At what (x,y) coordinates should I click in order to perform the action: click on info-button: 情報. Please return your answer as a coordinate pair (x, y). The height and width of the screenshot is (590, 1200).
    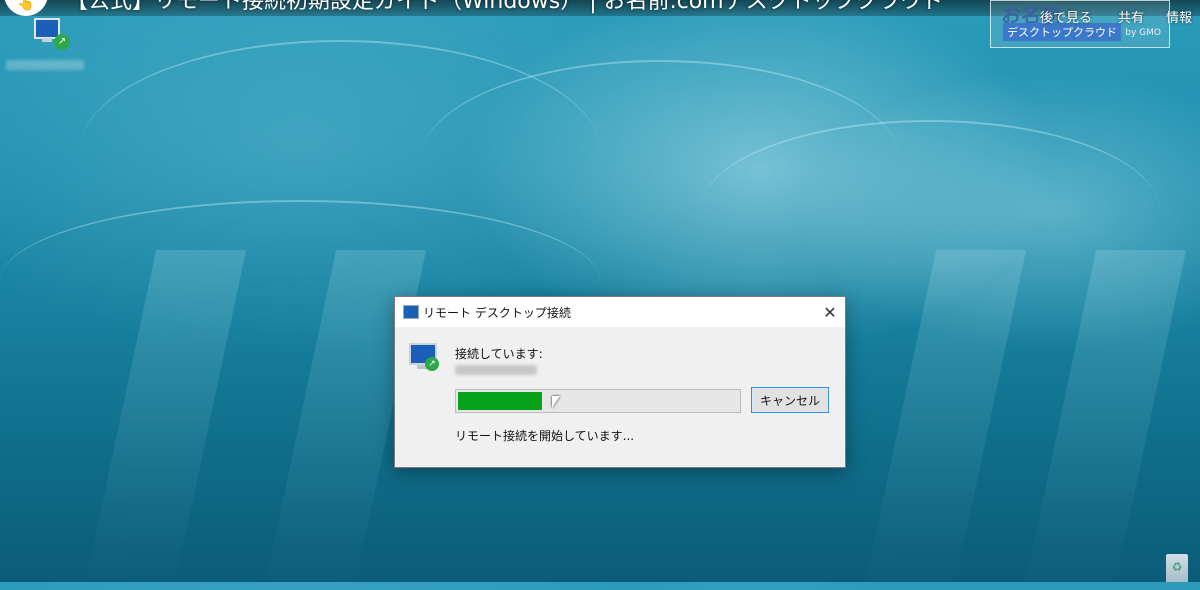
    Looking at the image, I should click on (1179, 16).